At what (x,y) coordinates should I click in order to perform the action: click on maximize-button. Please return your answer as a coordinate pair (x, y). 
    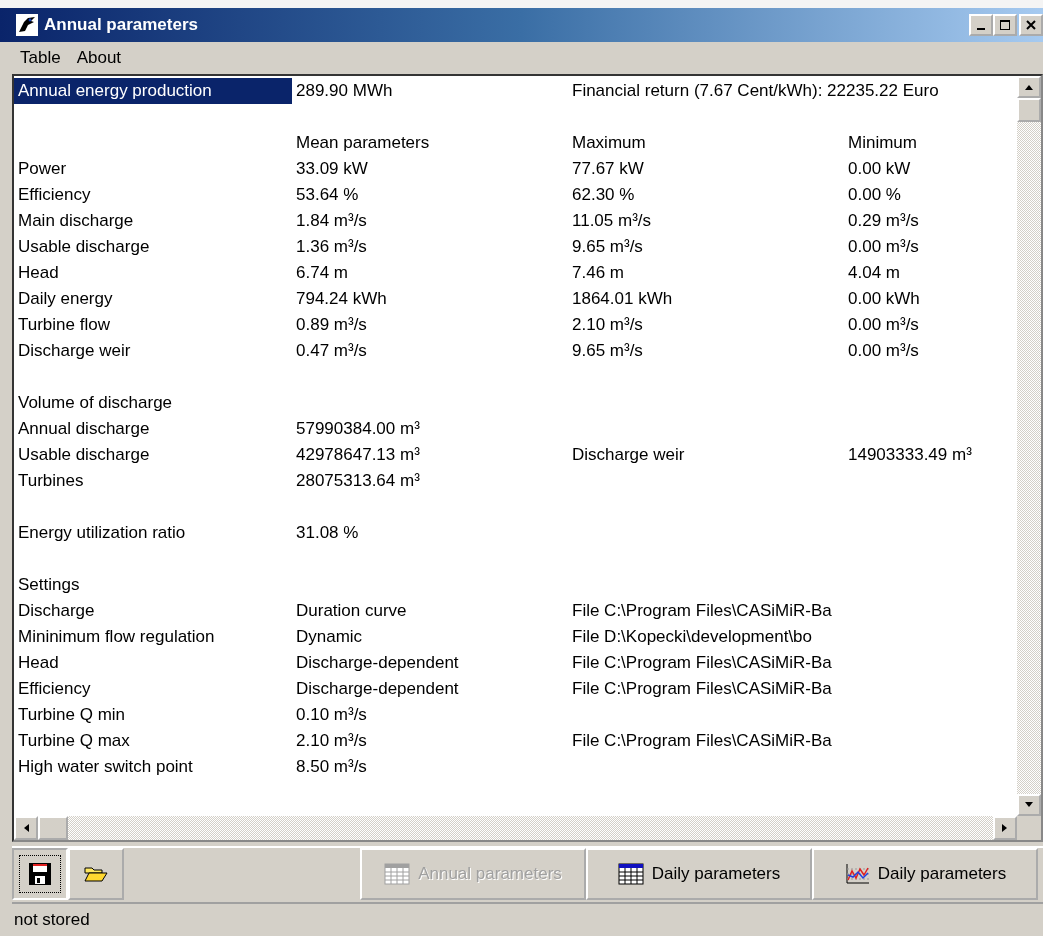
    Looking at the image, I should click on (1005, 24).